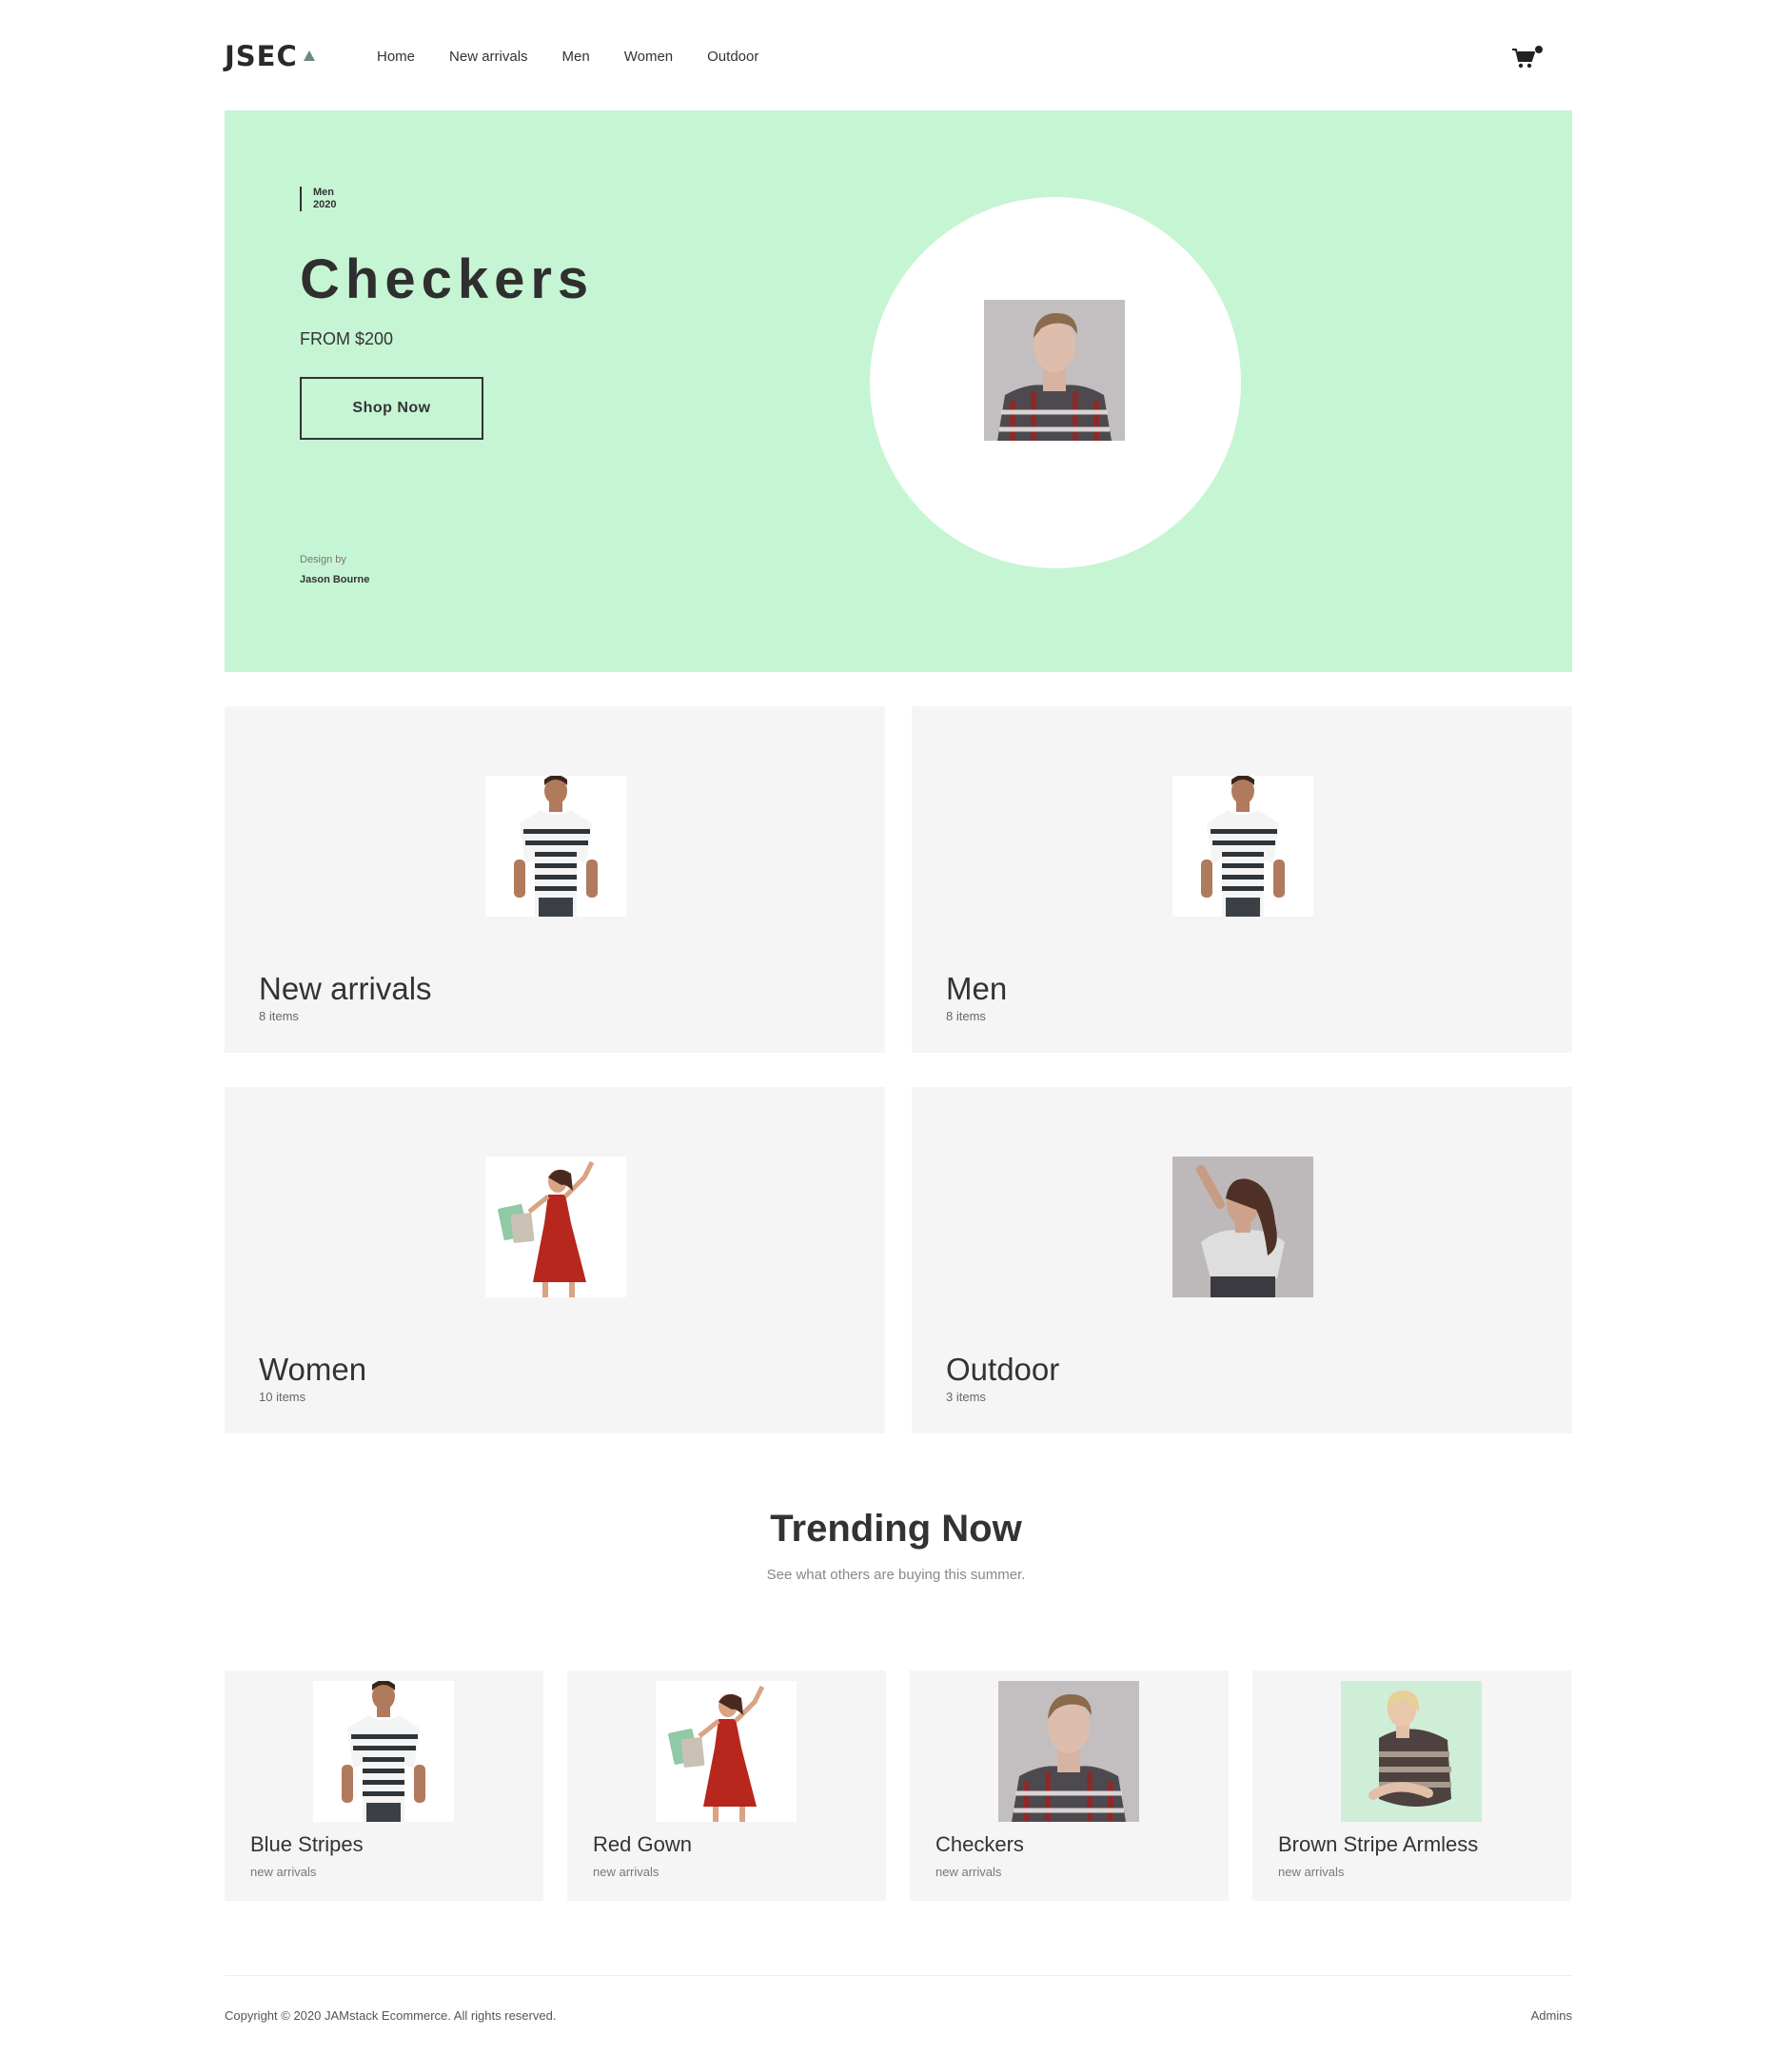  I want to click on hero-year: 2020, so click(325, 204).